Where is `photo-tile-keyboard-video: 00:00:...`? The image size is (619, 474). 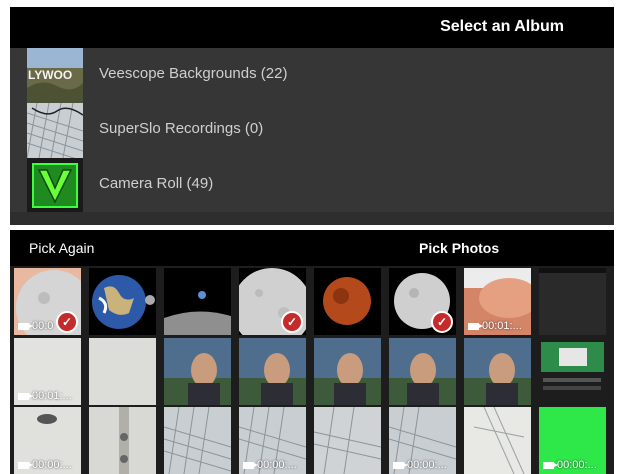 photo-tile-keyboard-video: 00:00:... is located at coordinates (272, 440).